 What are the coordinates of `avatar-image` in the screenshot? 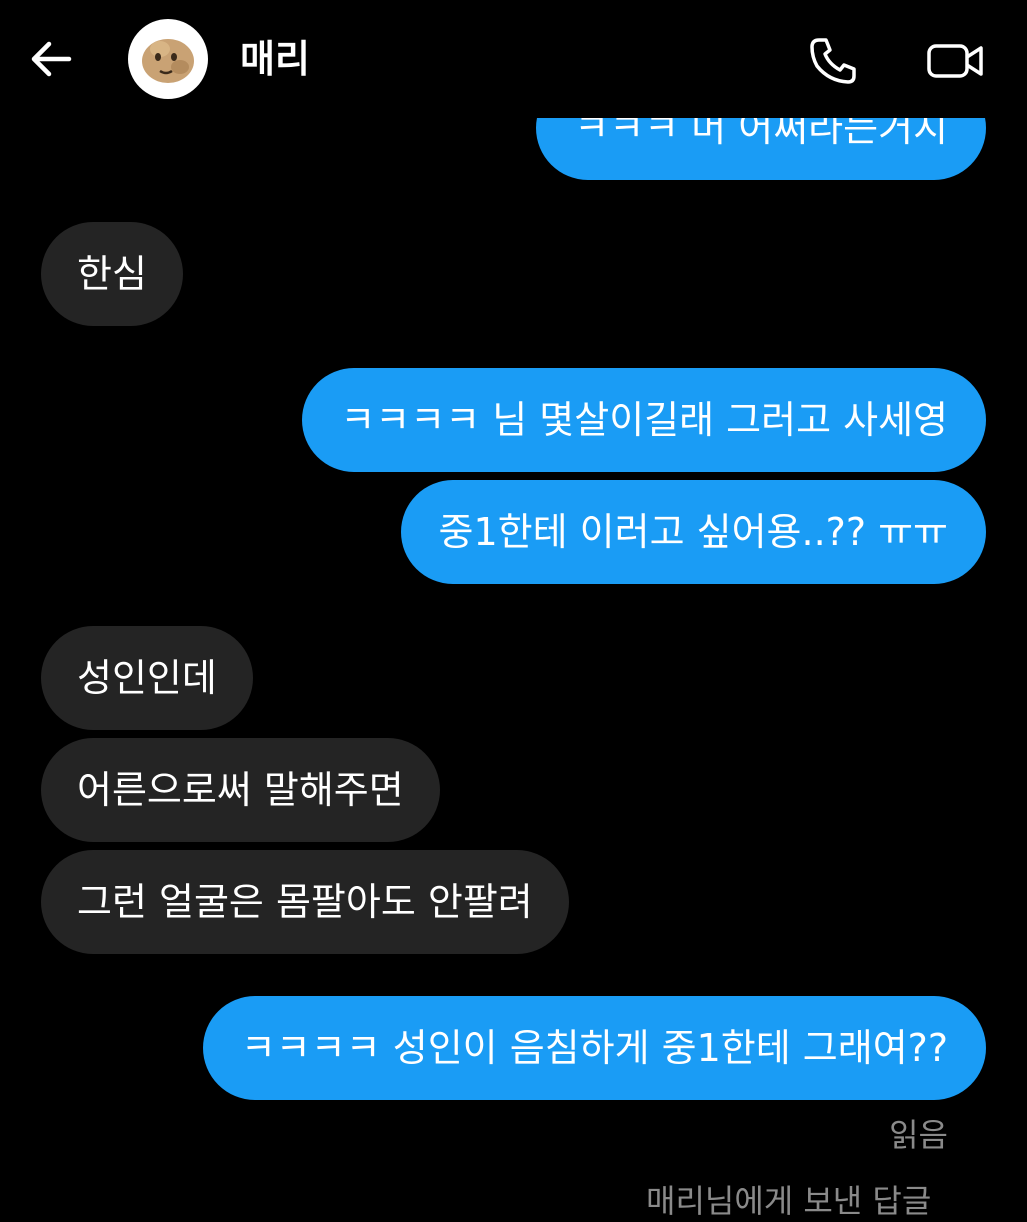 It's located at (168, 61).